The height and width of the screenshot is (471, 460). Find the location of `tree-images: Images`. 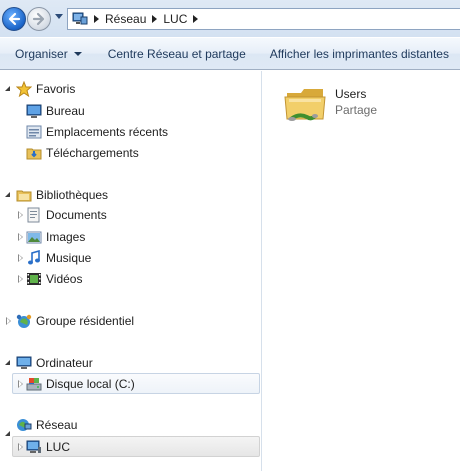

tree-images: Images is located at coordinates (55, 237).